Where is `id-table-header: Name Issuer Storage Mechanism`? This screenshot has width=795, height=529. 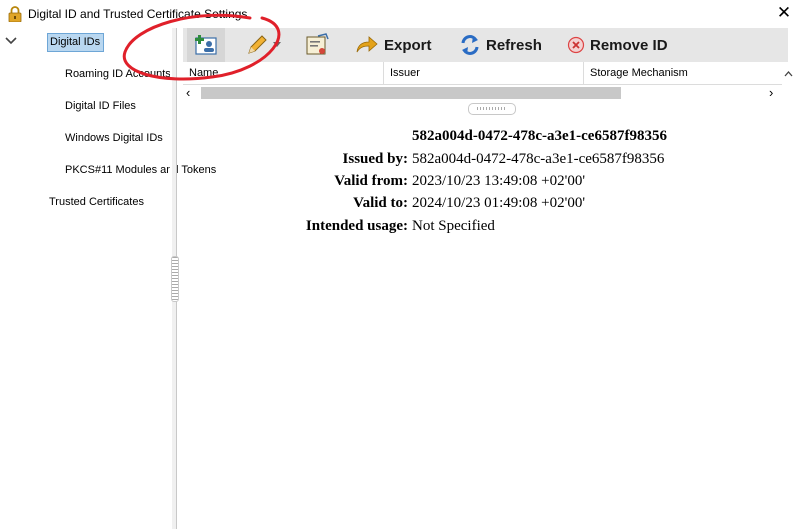
id-table-header: Name Issuer Storage Mechanism is located at coordinates (482, 73).